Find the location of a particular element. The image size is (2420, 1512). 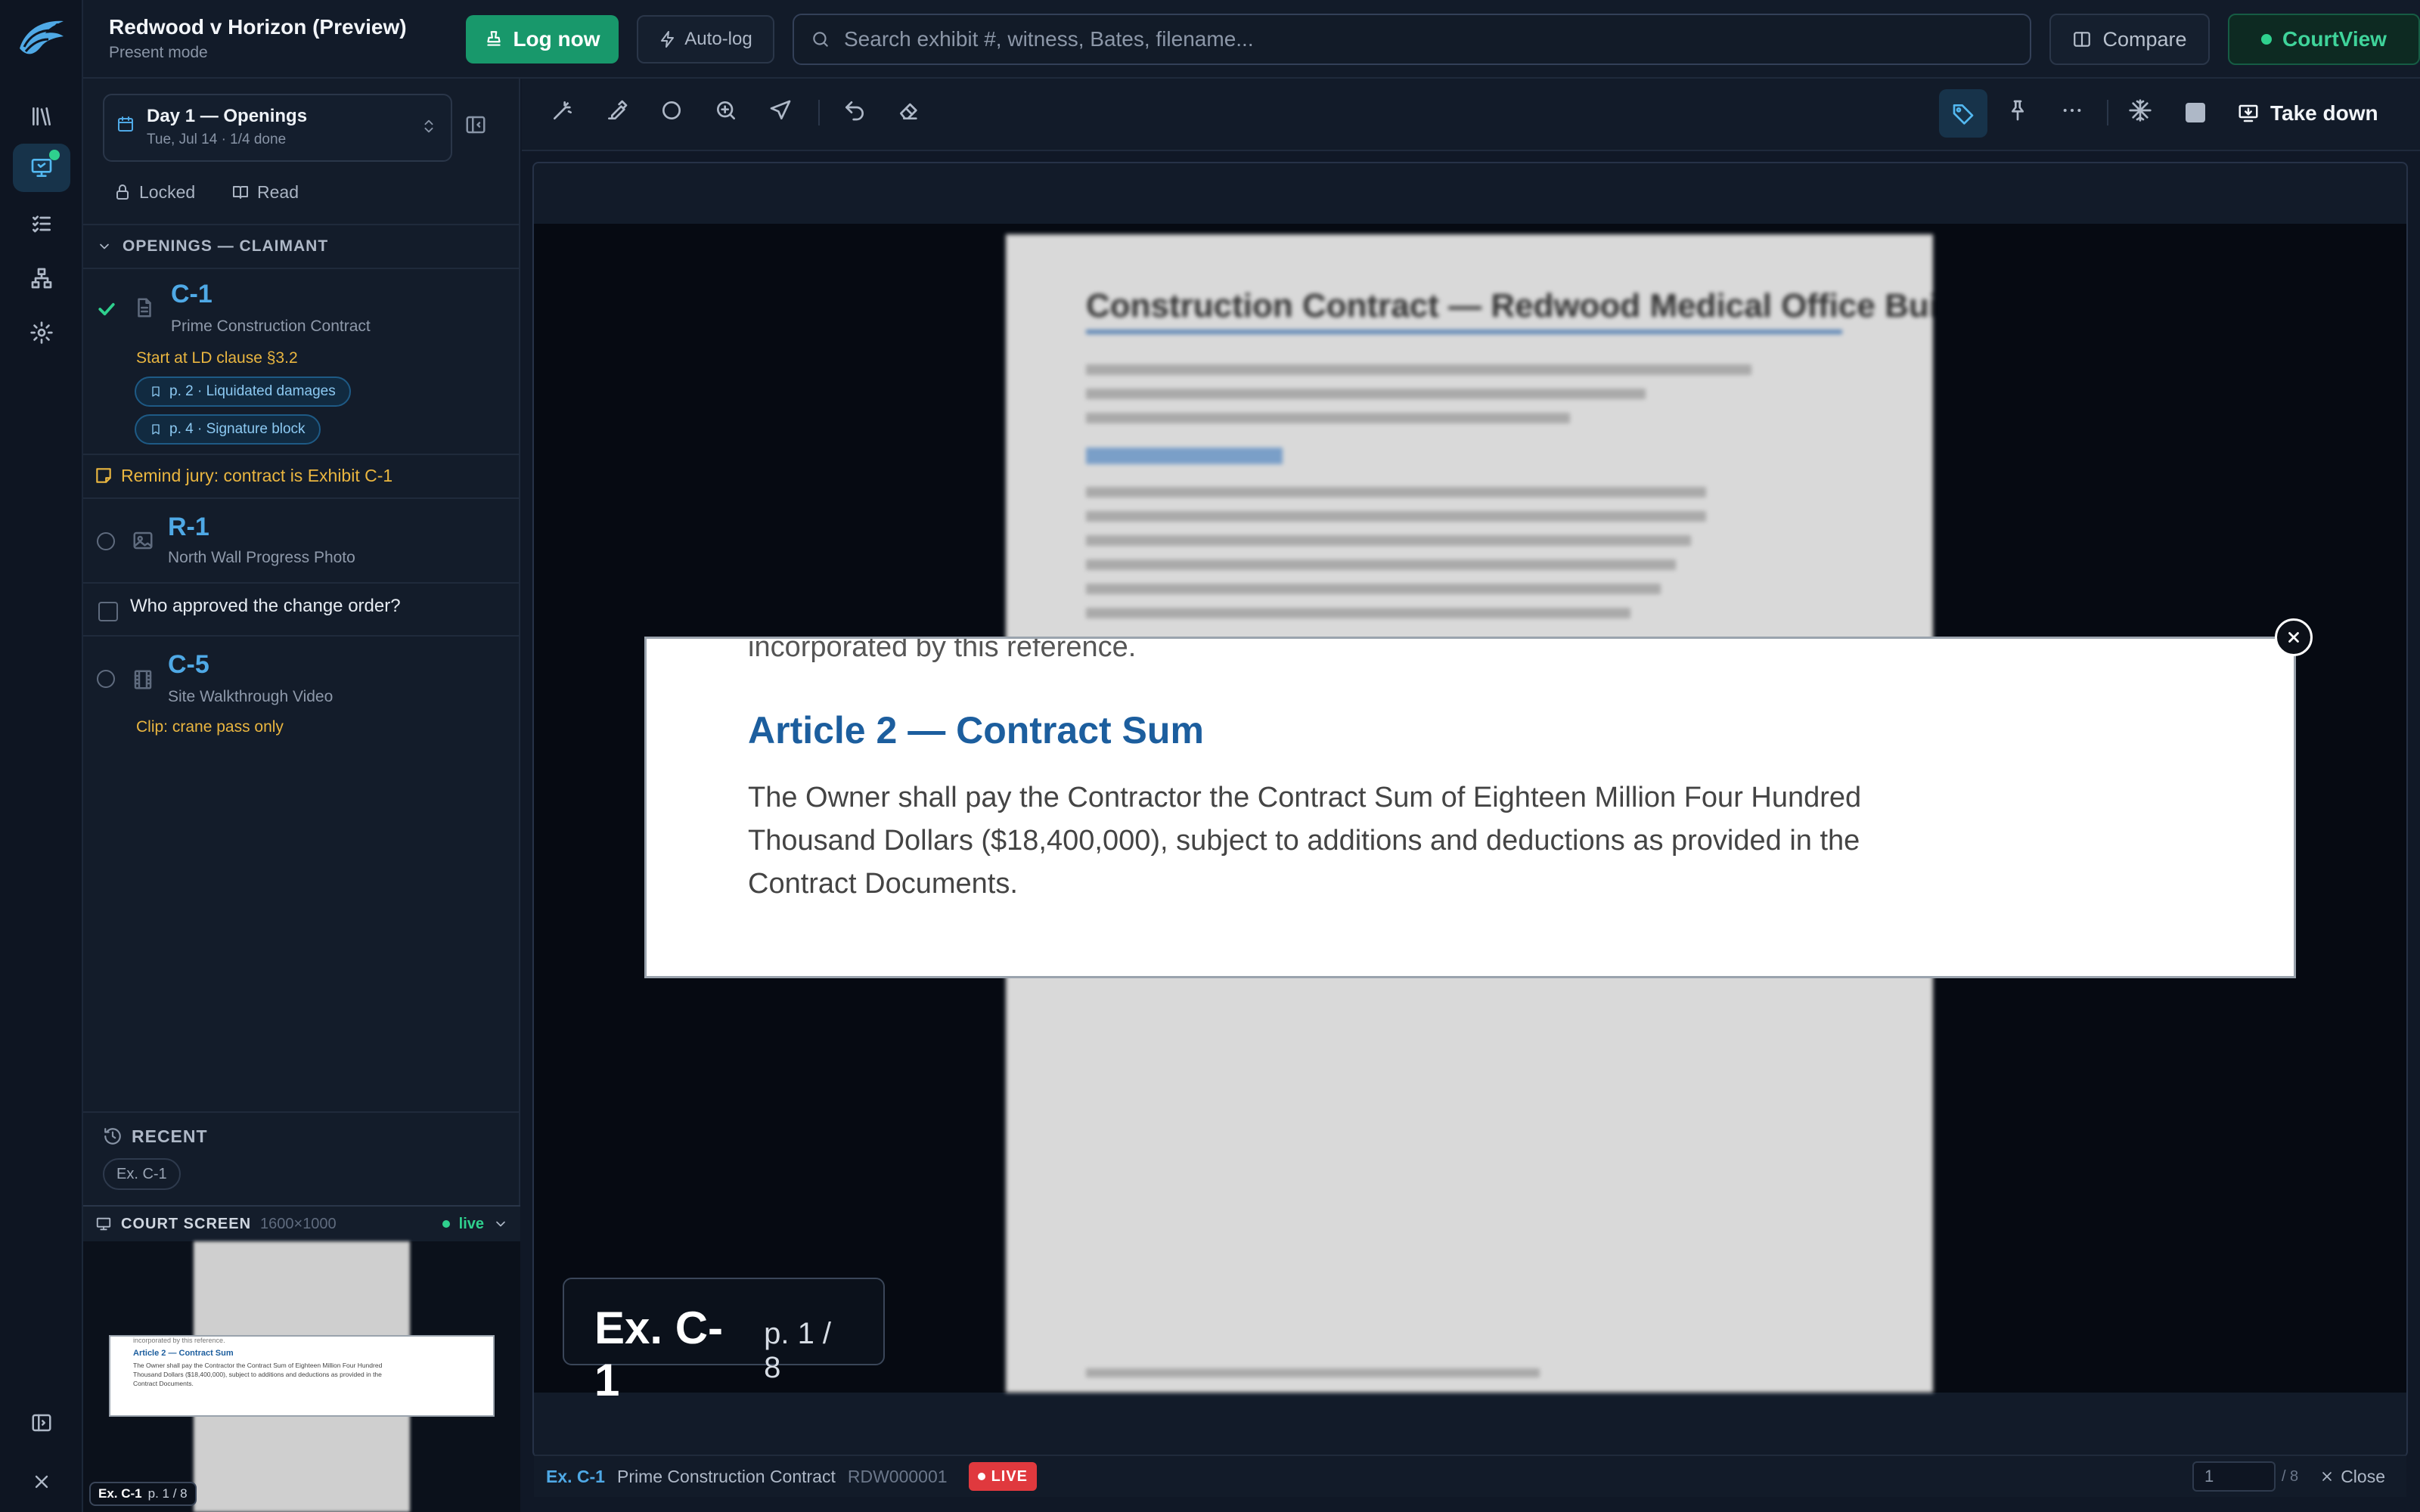

day-selector is located at coordinates (277, 128).